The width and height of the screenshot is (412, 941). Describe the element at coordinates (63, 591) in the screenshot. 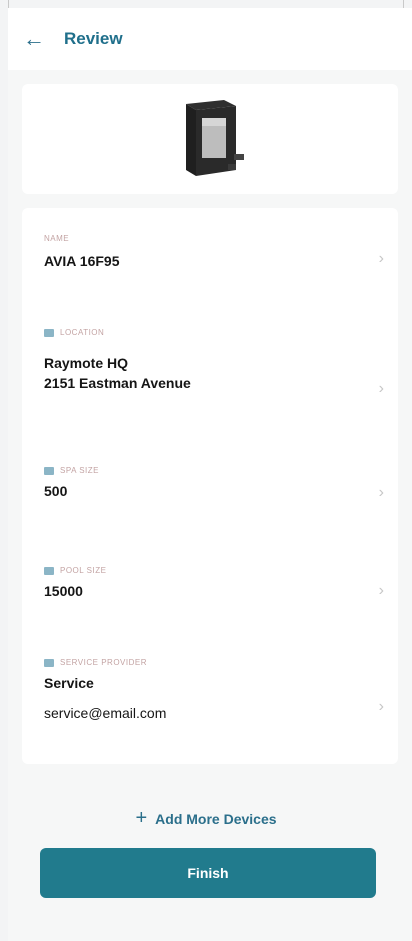

I see `pool-size-value: 15000` at that location.